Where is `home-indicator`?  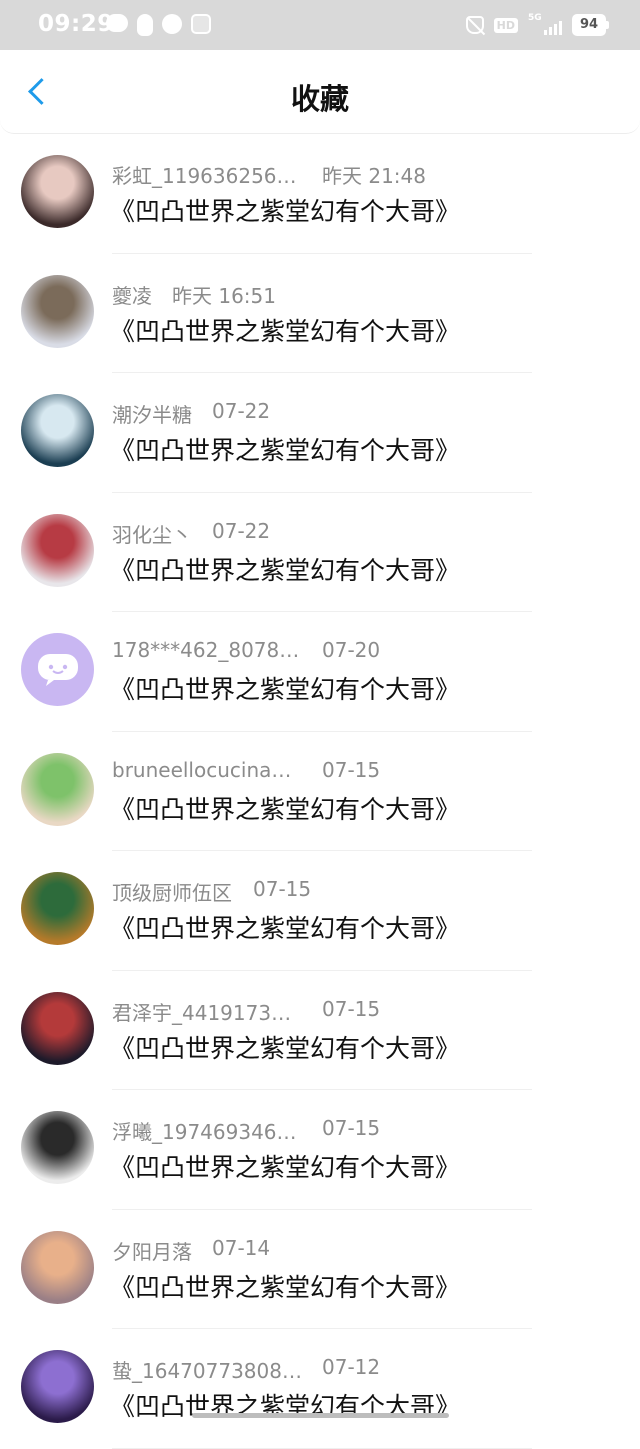 home-indicator is located at coordinates (320, 1415).